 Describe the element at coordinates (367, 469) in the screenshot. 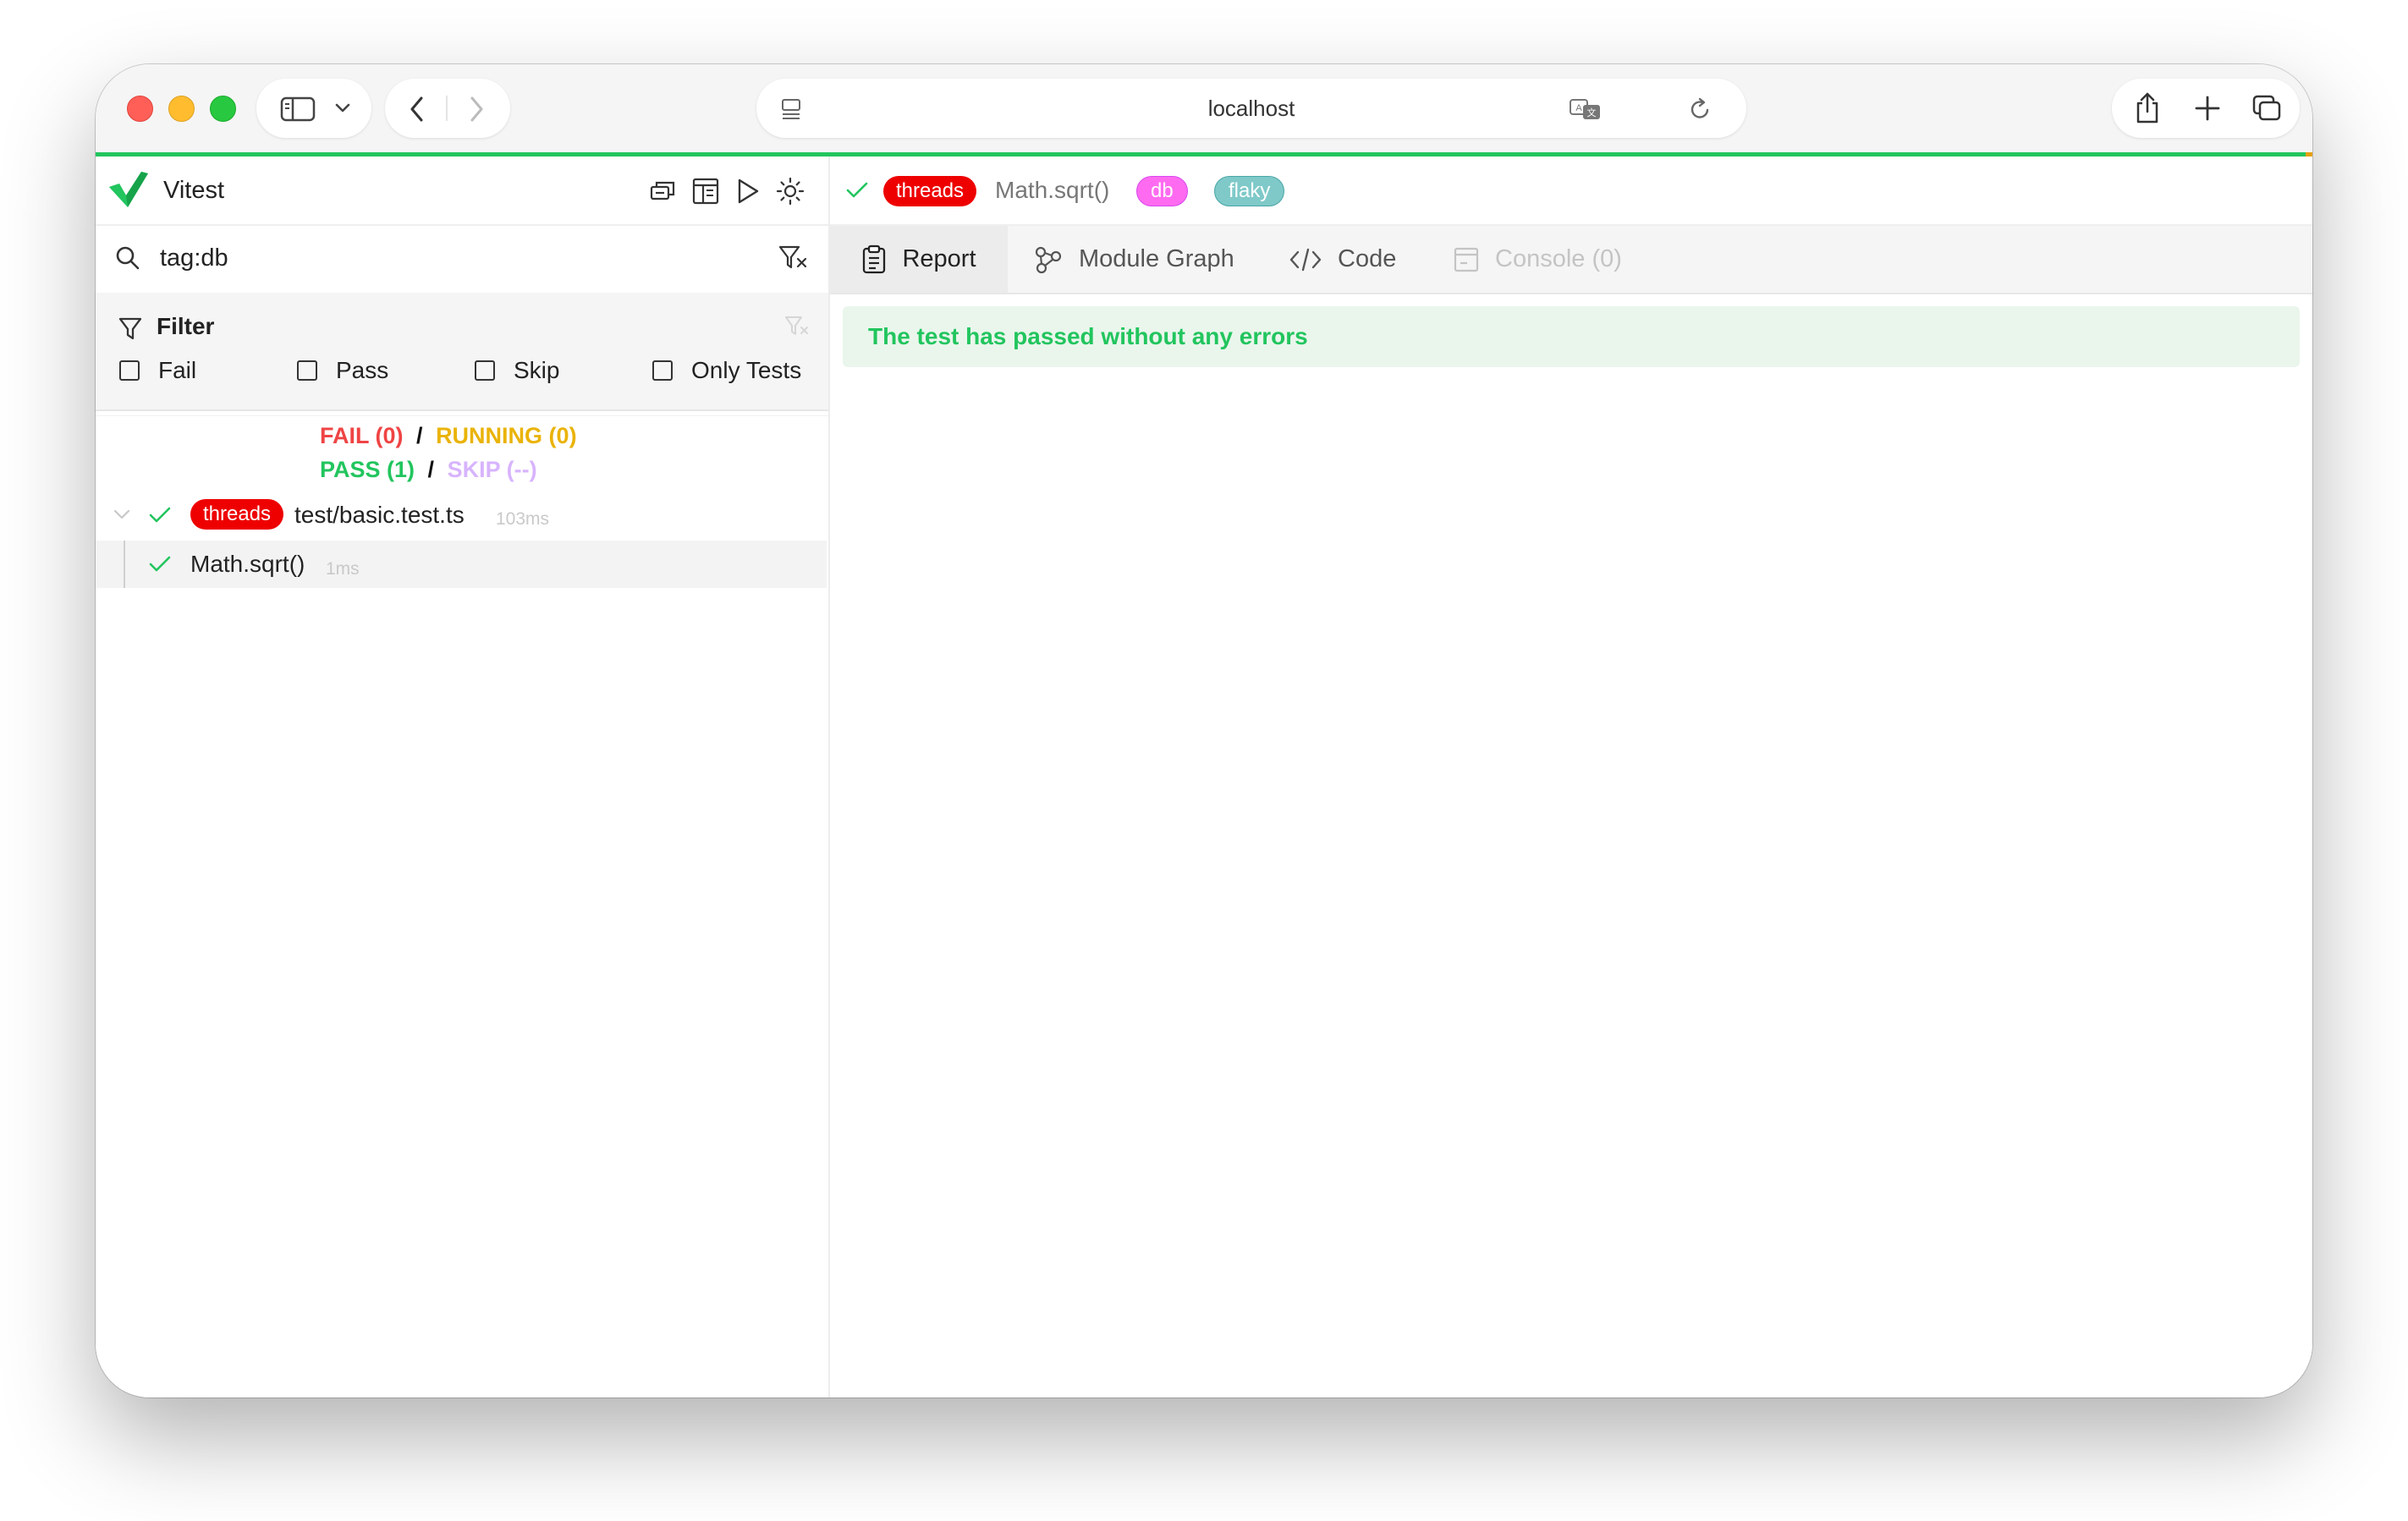

I see `pass-count: PASS (1)` at that location.